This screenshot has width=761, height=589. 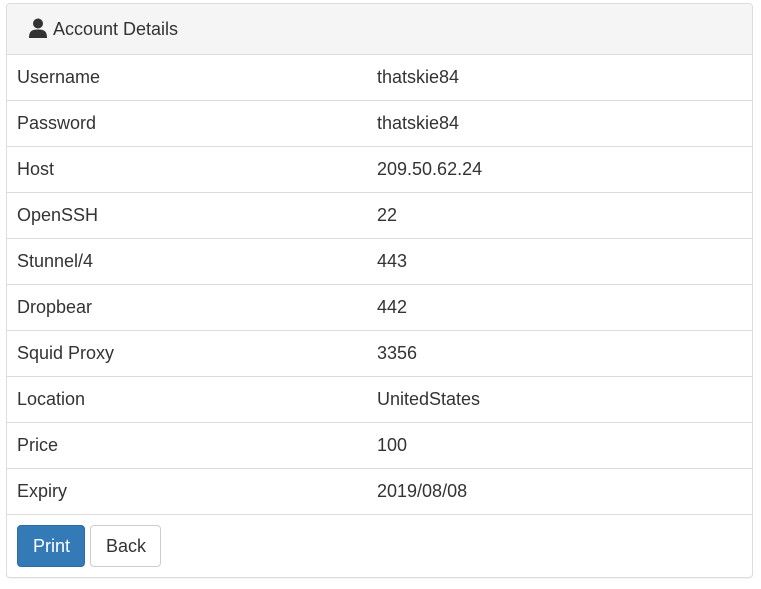 What do you see at coordinates (55, 261) in the screenshot?
I see `detail-label: Stunnel/4` at bounding box center [55, 261].